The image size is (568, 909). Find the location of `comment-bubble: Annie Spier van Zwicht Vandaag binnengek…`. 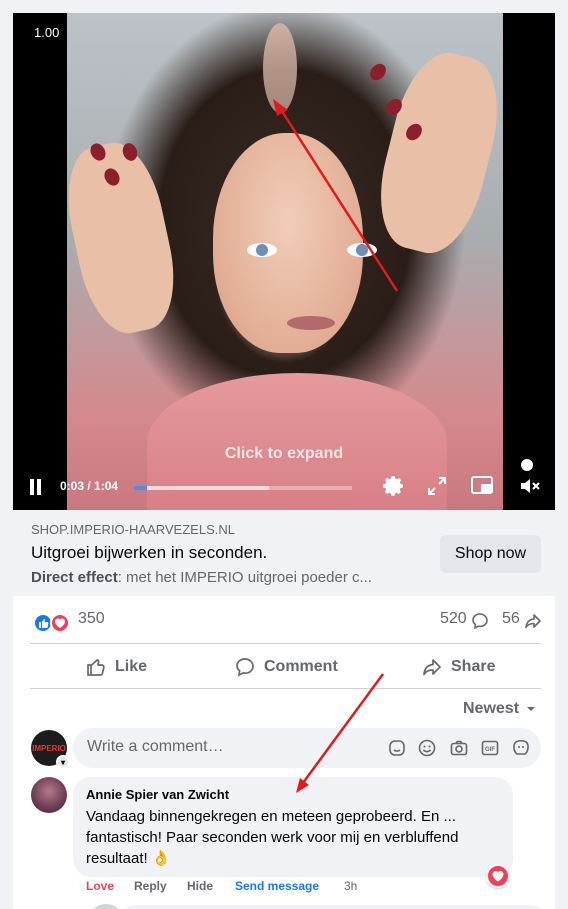

comment-bubble: Annie Spier van Zwicht Vandaag binnengek… is located at coordinates (293, 827).